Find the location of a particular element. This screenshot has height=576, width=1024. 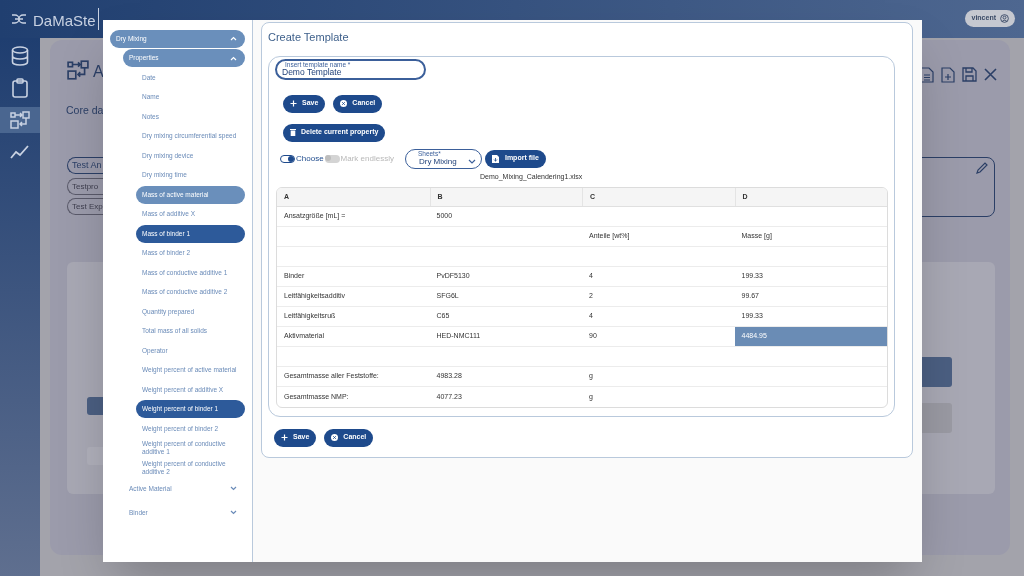

document-icon is located at coordinates (927, 75).